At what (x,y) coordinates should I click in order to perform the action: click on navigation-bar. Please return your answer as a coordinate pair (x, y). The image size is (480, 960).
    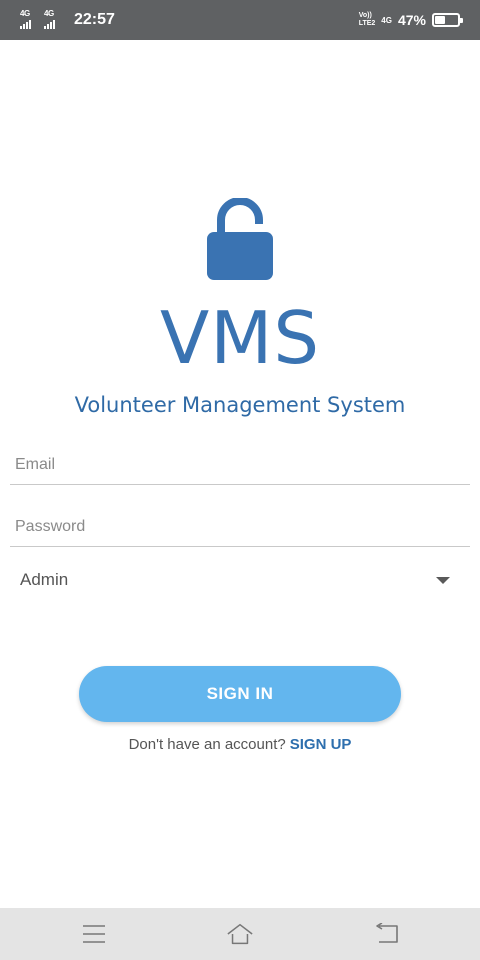
    Looking at the image, I should click on (240, 934).